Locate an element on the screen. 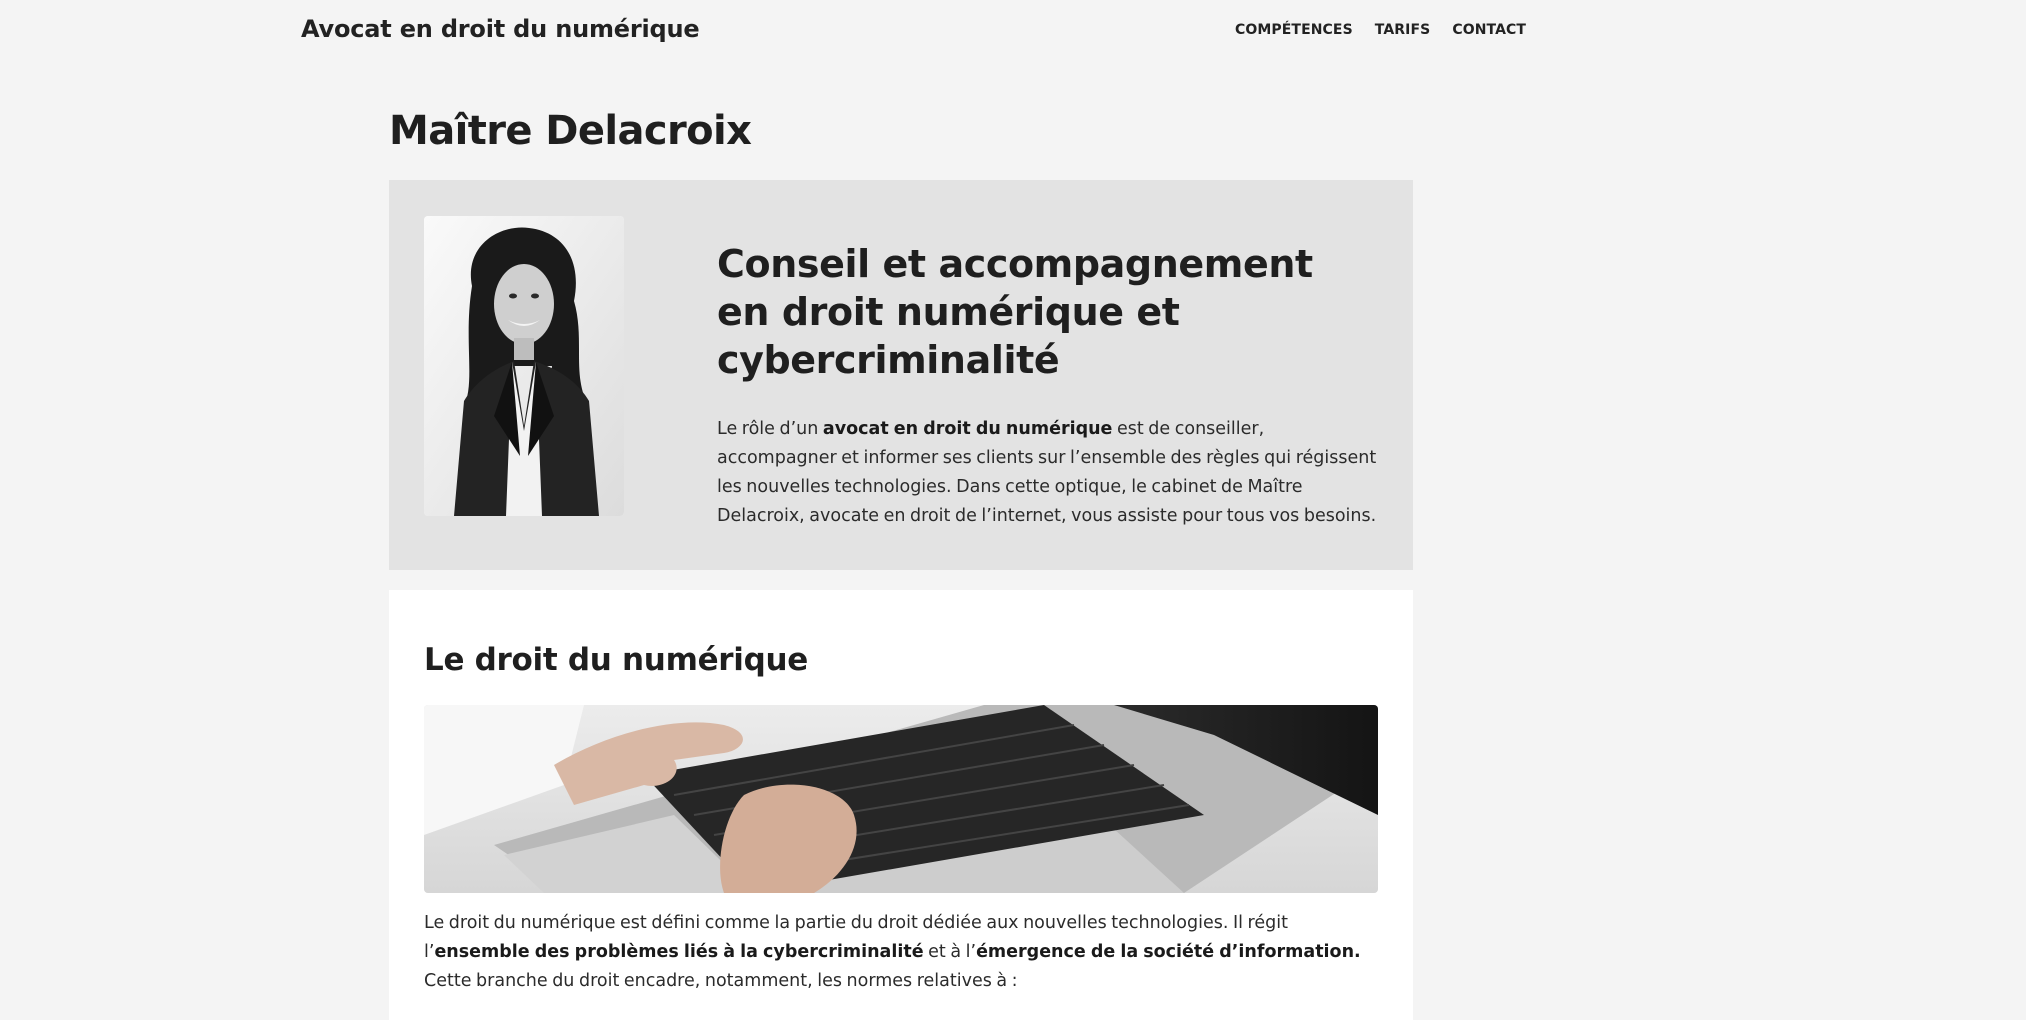 The height and width of the screenshot is (1020, 2026). laptop-illustration is located at coordinates (901, 799).